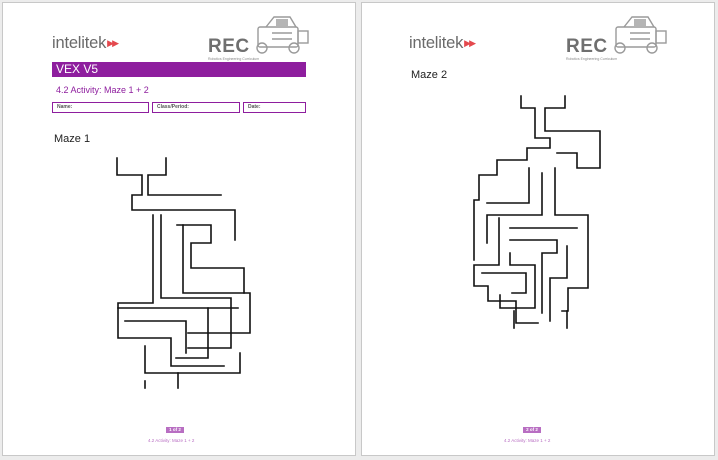 The image size is (718, 460). I want to click on page-number-badge: 2 of 2, so click(532, 430).